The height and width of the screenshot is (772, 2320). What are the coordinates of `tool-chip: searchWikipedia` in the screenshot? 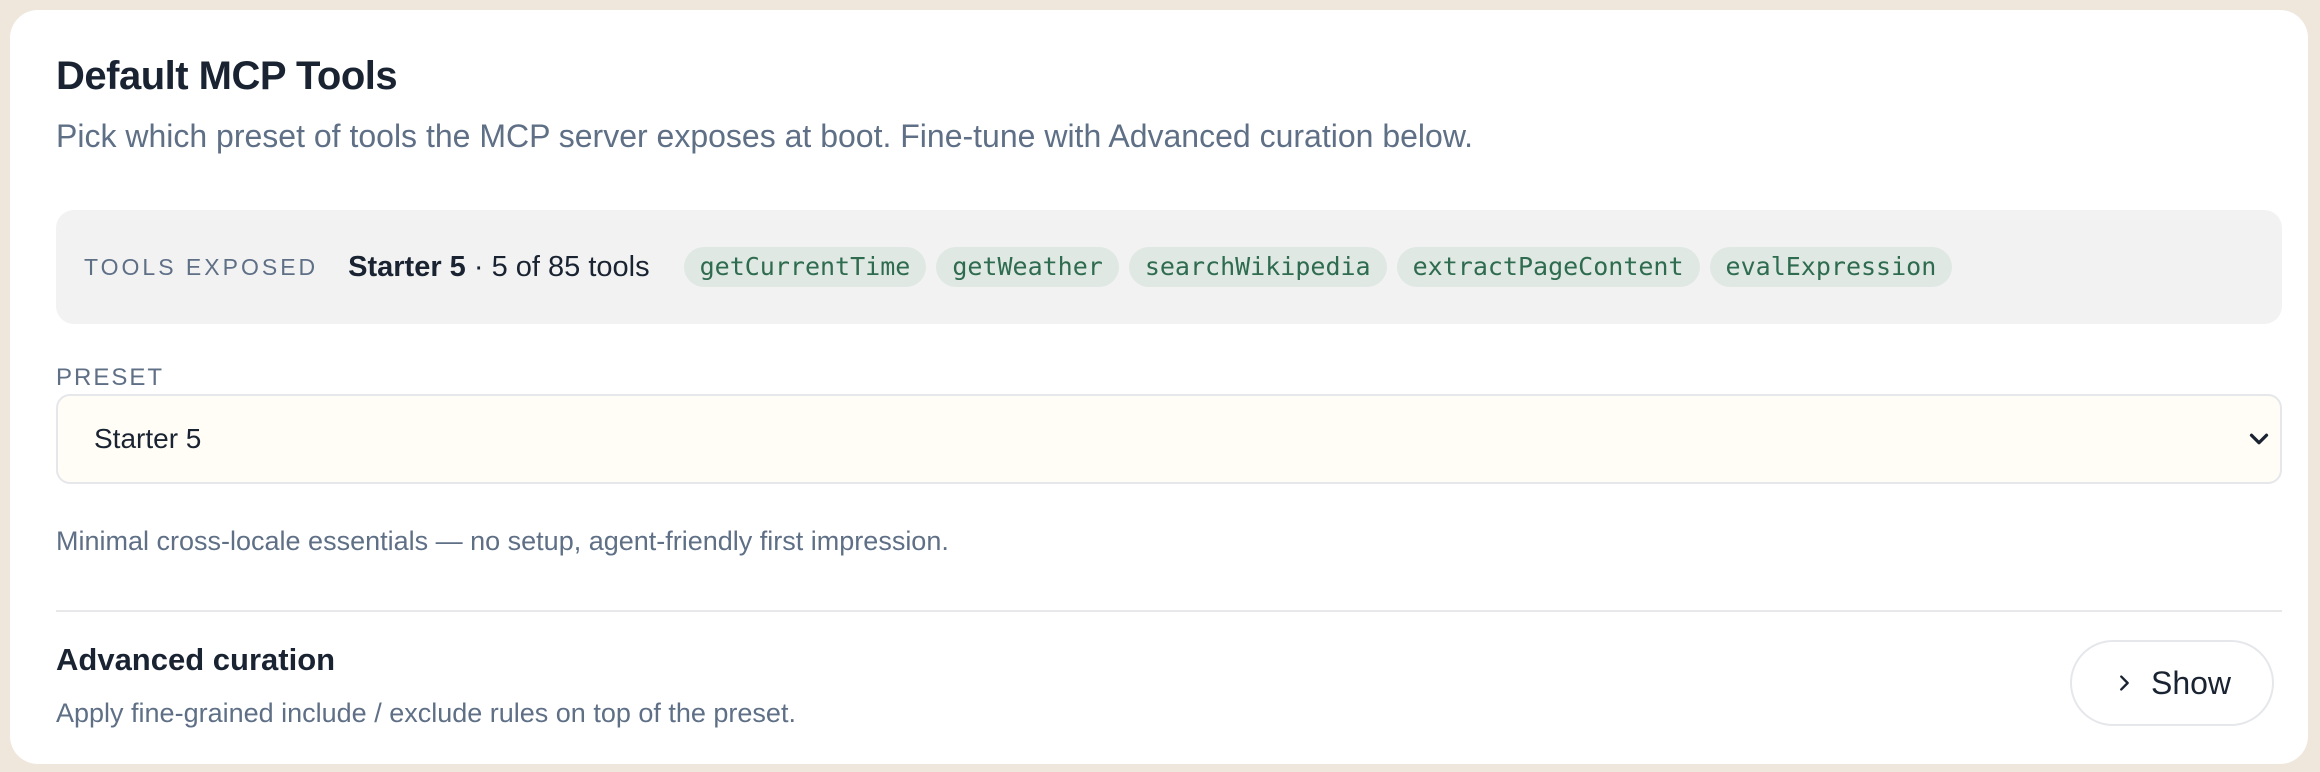 It's located at (1257, 267).